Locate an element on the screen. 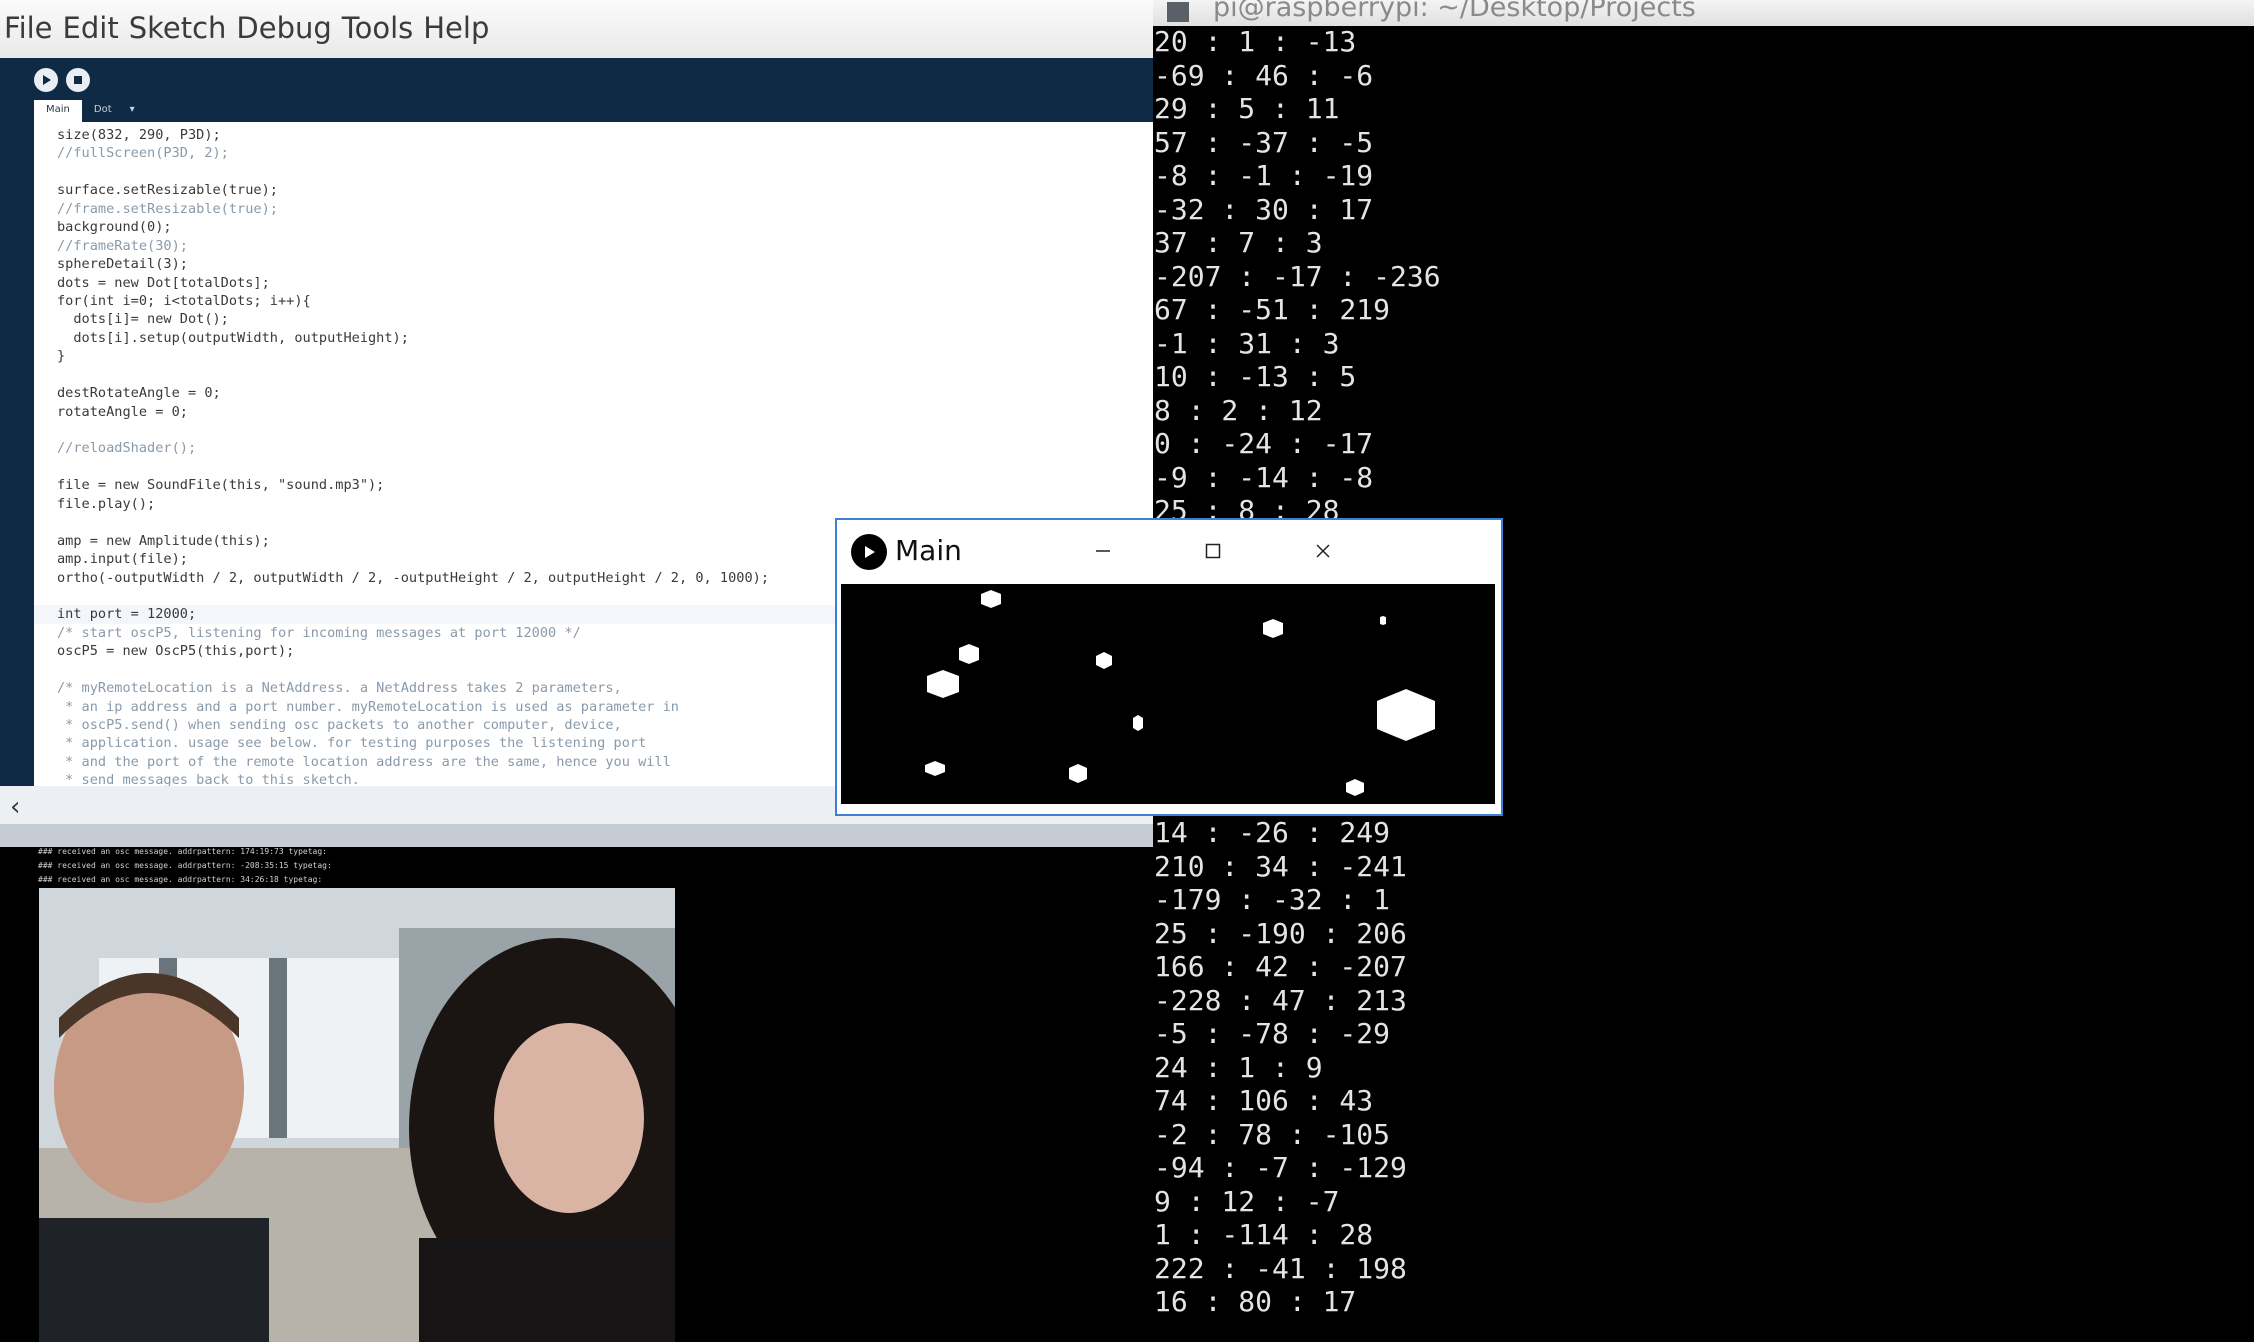  terminal-line: 210 : 34 : -241 is located at coordinates (1280, 866).